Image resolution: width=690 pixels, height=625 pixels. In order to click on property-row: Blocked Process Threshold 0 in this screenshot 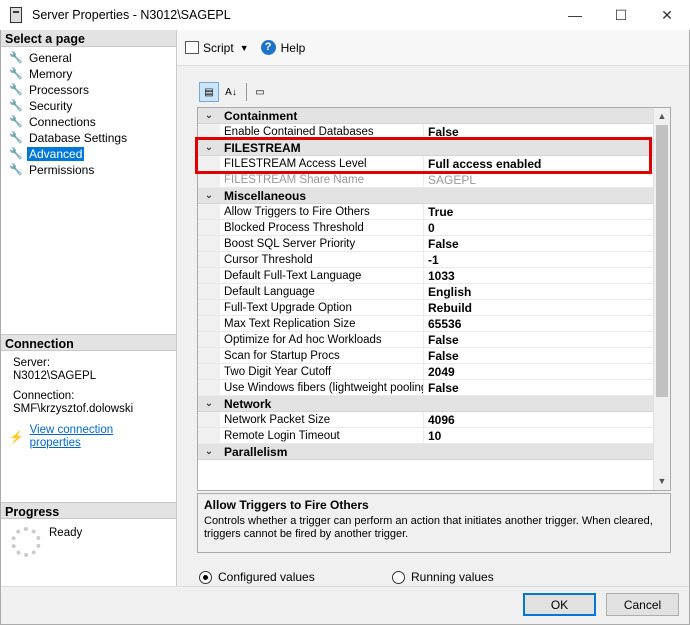, I will do `click(434, 228)`.